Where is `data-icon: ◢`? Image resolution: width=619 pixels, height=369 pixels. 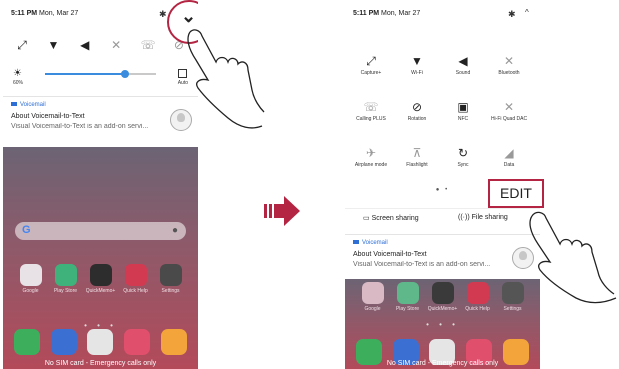
data-icon: ◢ is located at coordinates (509, 153).